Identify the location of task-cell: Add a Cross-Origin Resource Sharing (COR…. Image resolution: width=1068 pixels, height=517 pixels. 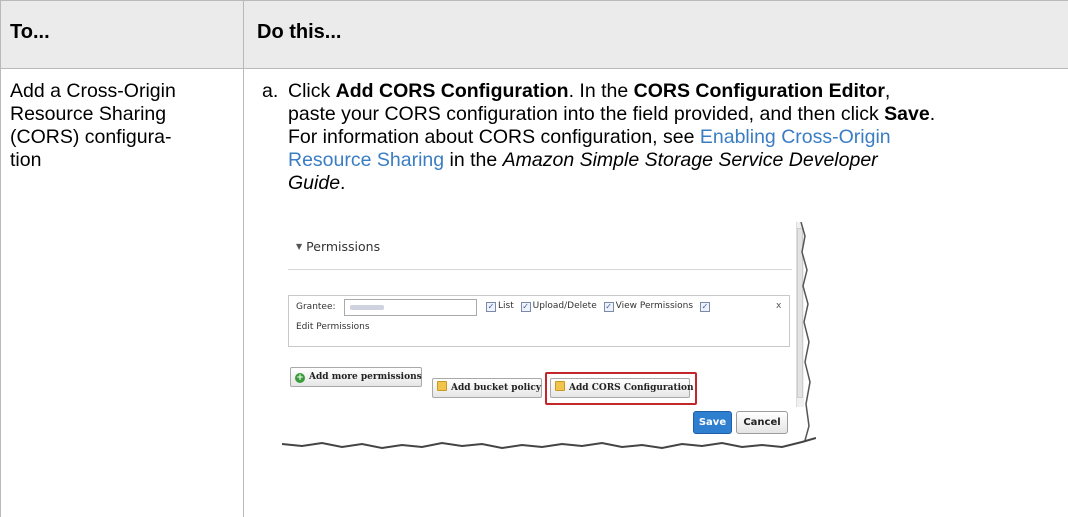
(126, 126).